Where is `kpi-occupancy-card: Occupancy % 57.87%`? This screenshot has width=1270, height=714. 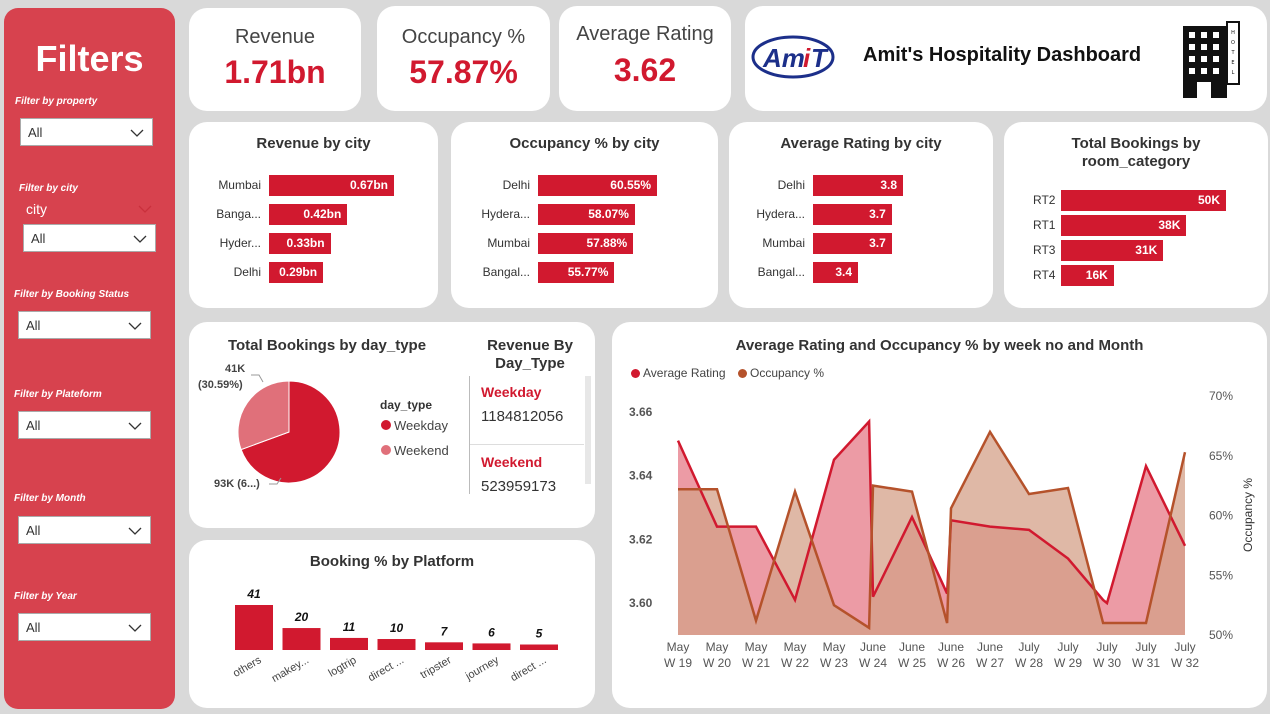 kpi-occupancy-card: Occupancy % 57.87% is located at coordinates (463, 58).